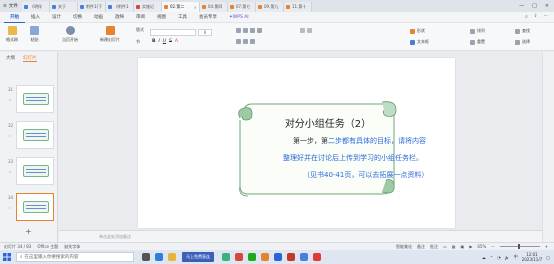  I want to click on reading-view-icon: ▣, so click(463, 246).